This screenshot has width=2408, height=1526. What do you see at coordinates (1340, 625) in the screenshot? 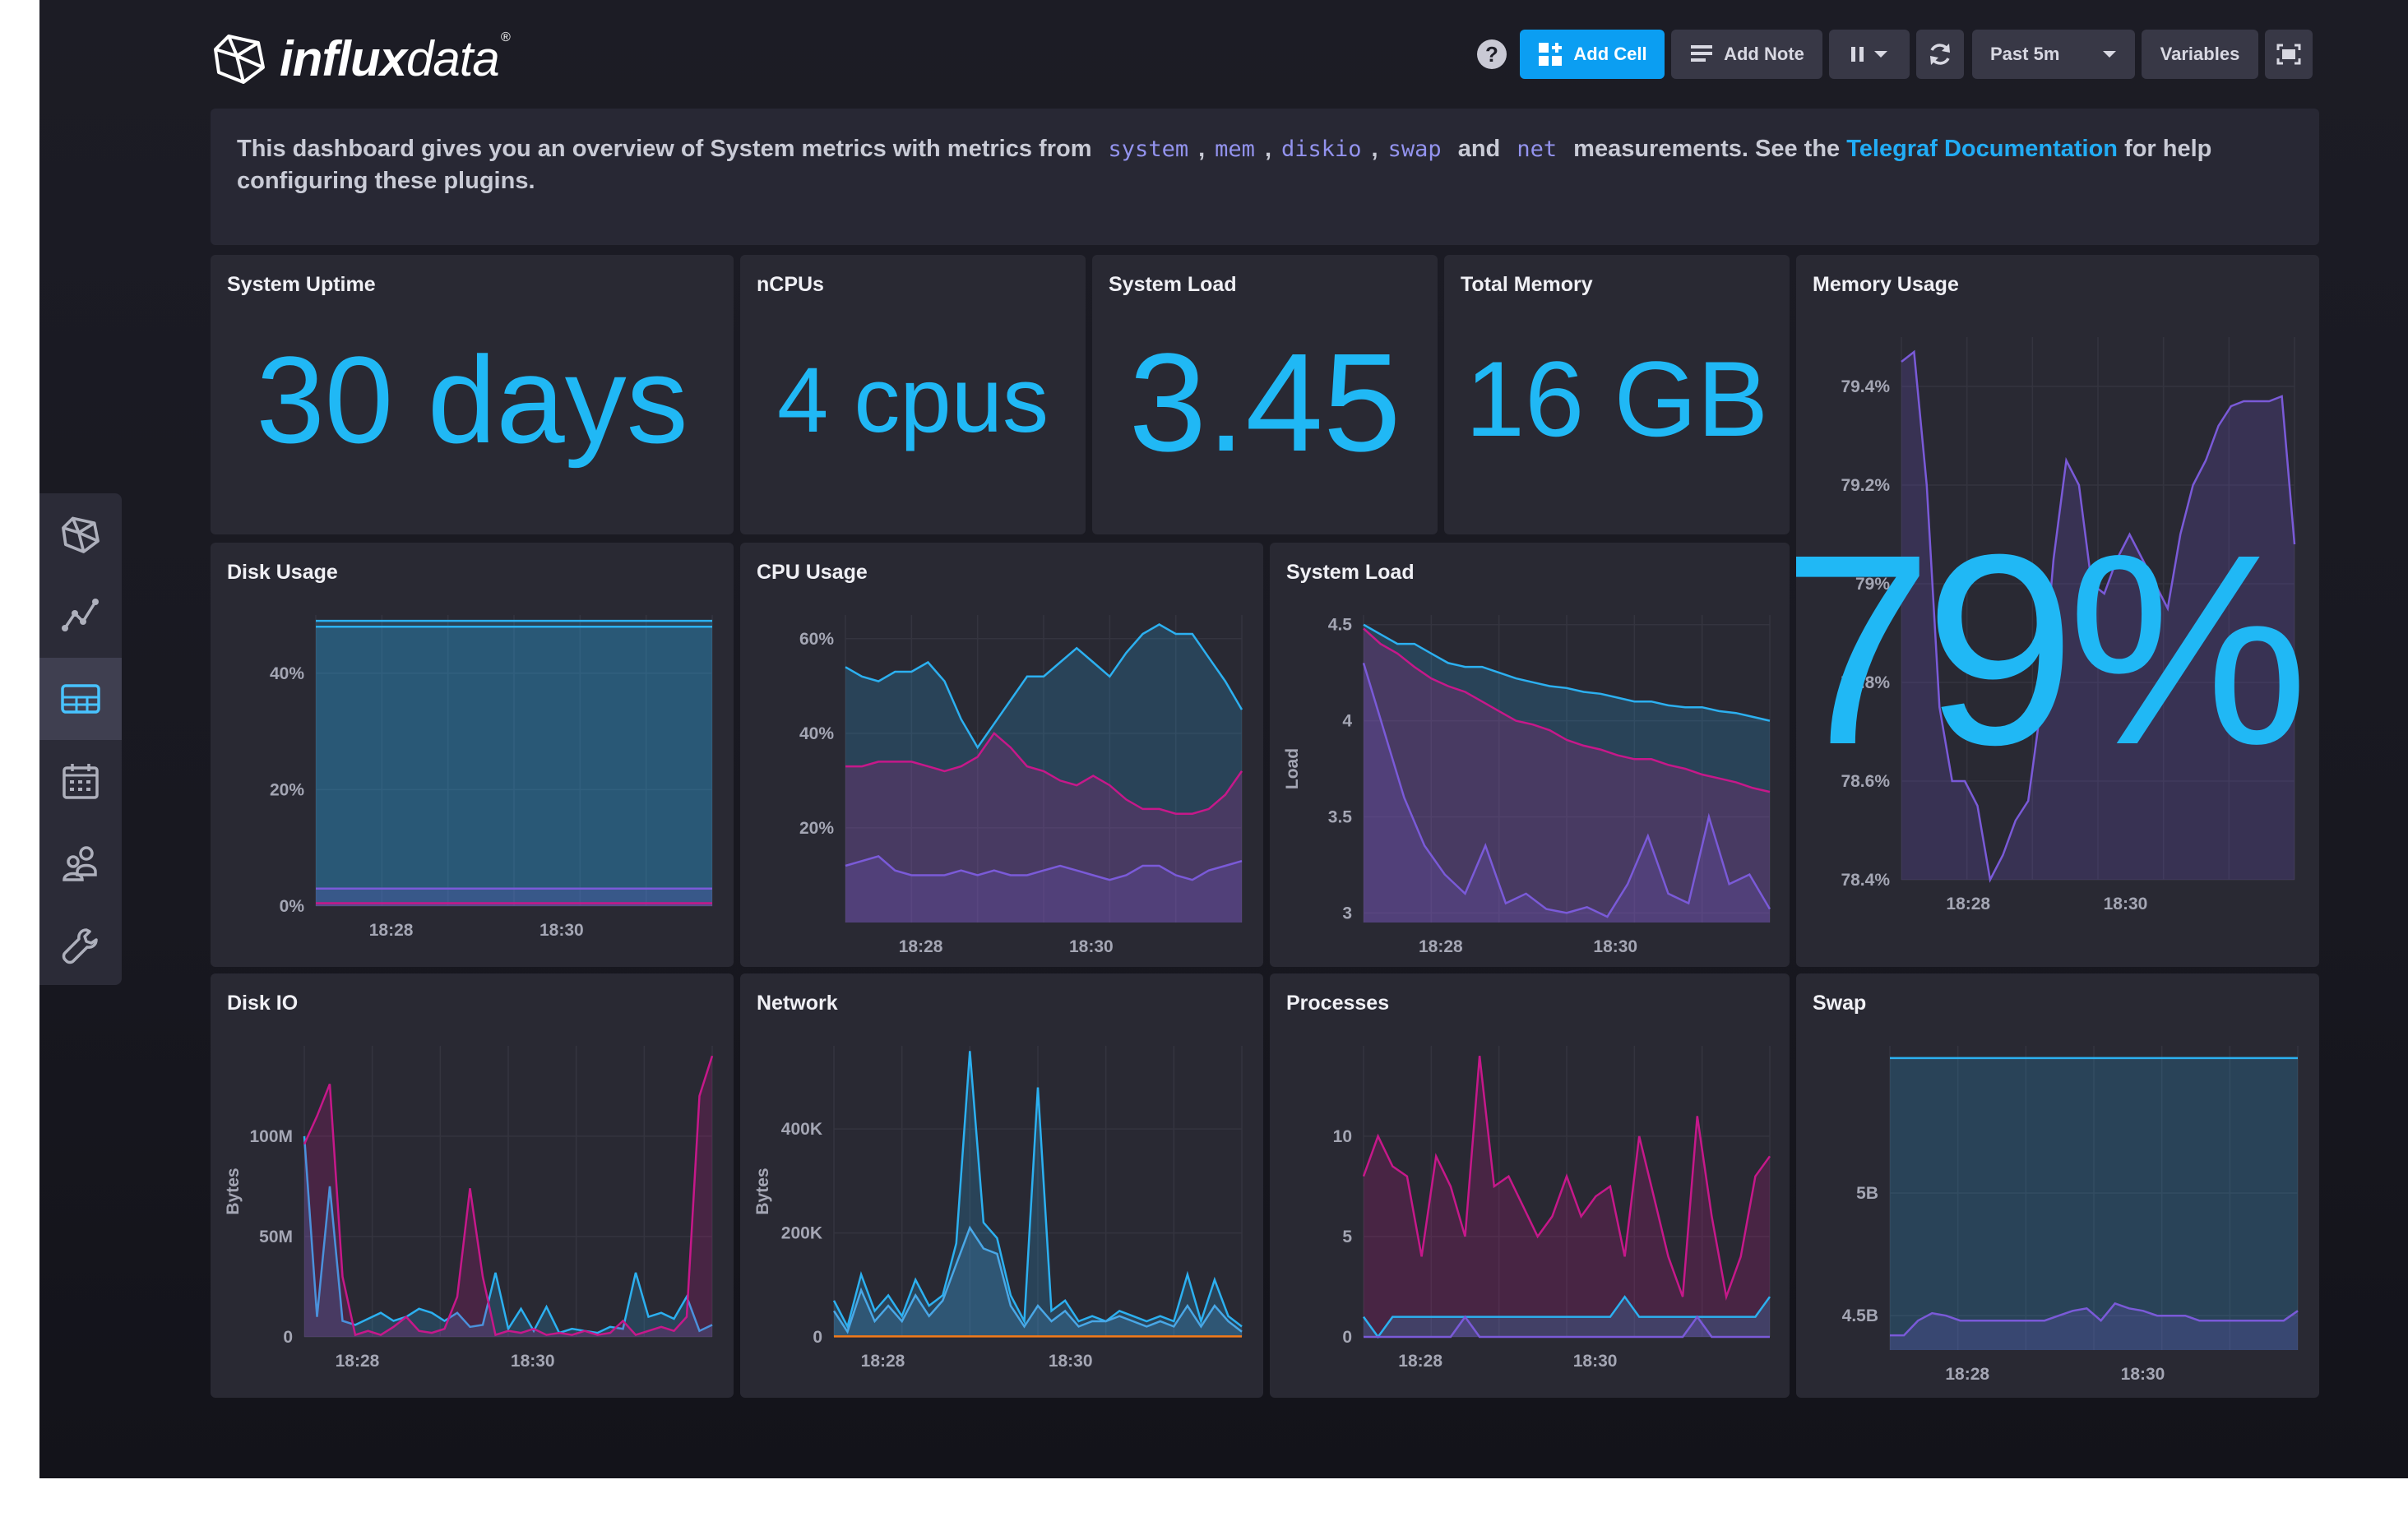
I see `y-tick-label: 4.5` at bounding box center [1340, 625].